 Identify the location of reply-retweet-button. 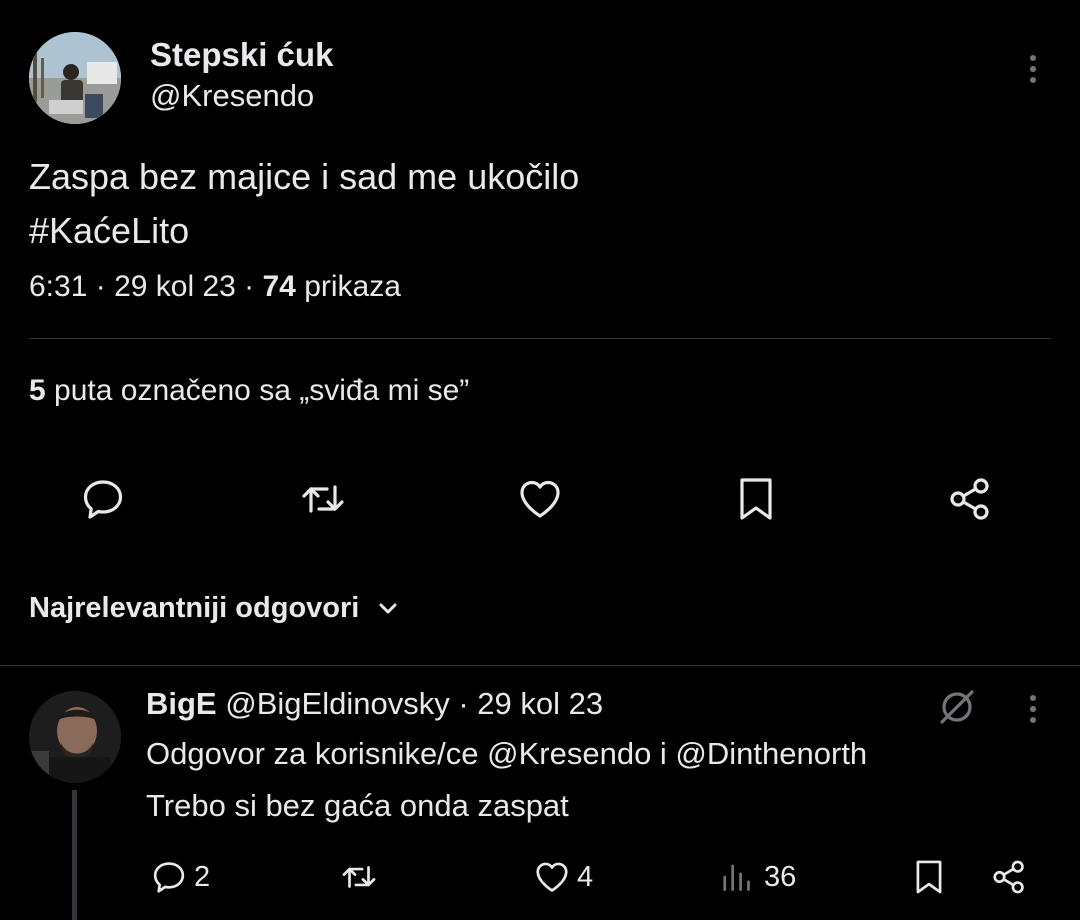
(359, 877).